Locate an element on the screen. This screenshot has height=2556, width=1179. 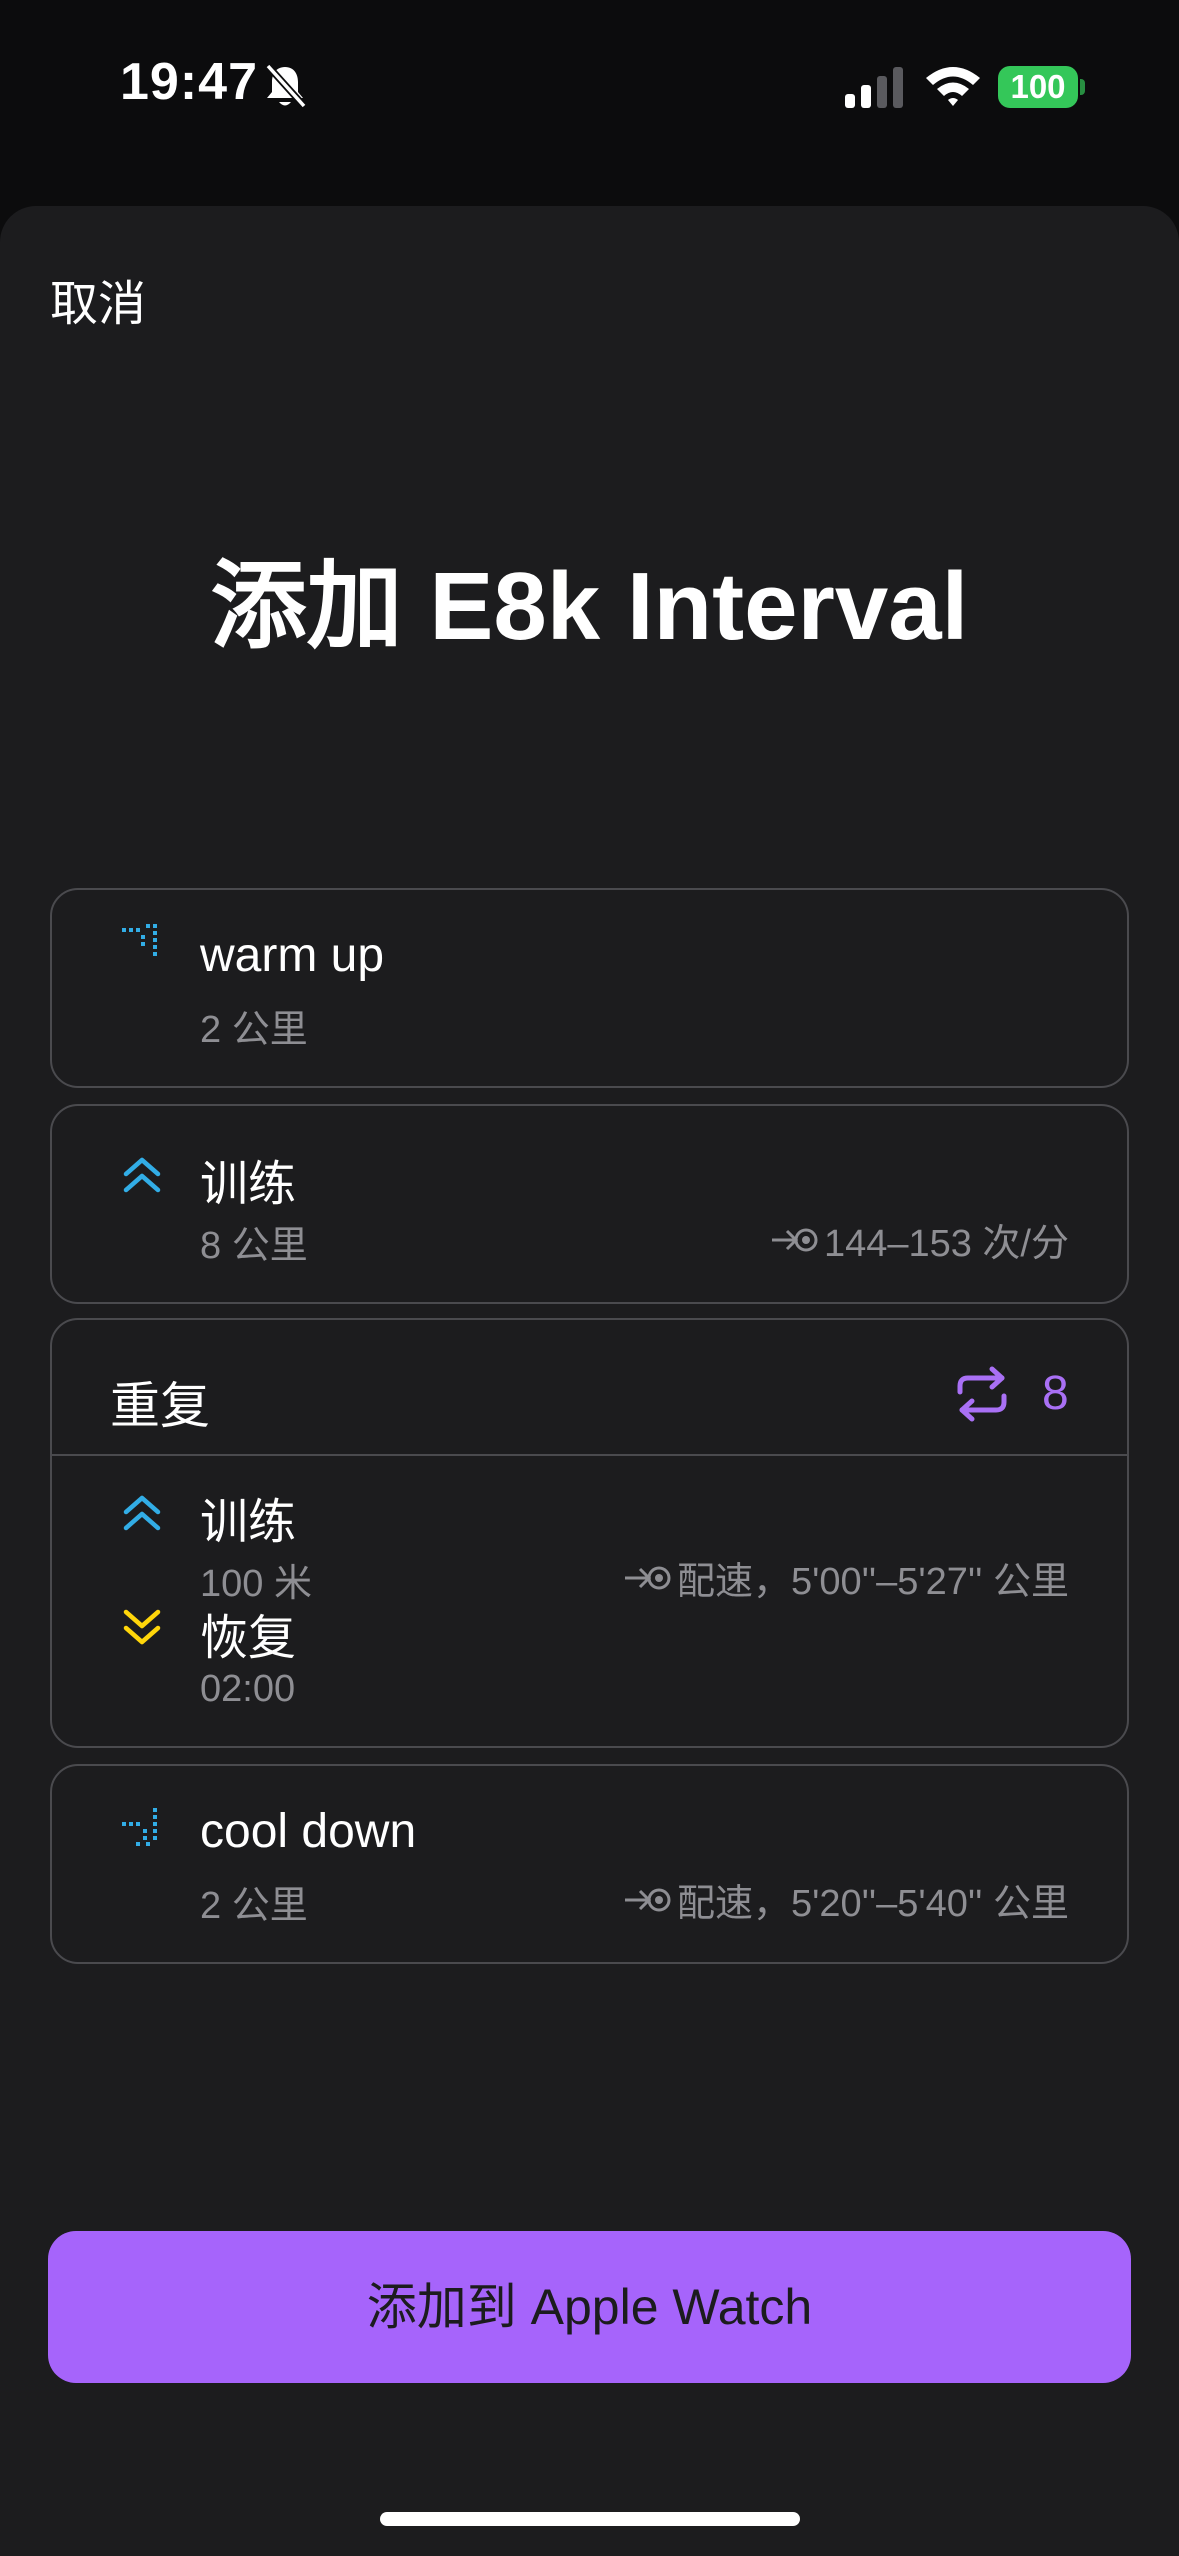
add-to-apple-watch-button: 添加到 Apple Watch is located at coordinates (589, 2307).